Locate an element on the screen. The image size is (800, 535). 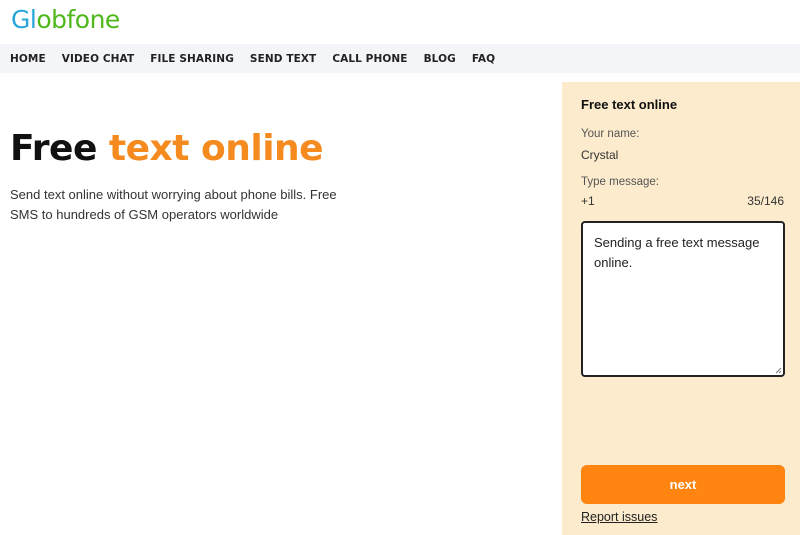
nav-item-faq: FAQ is located at coordinates (483, 59).